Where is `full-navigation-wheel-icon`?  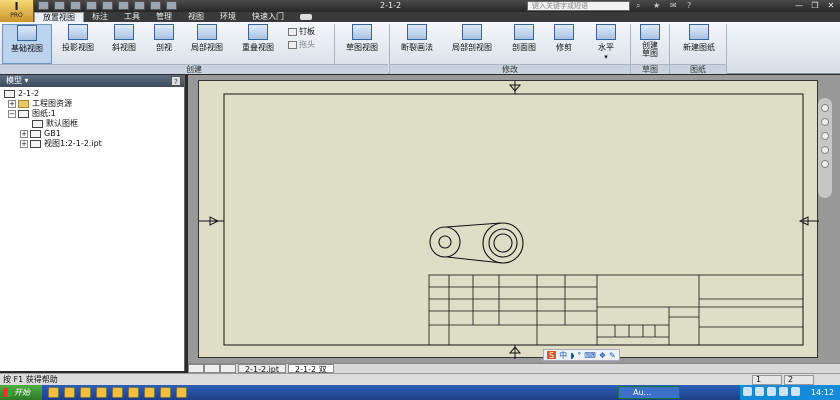 full-navigation-wheel-icon is located at coordinates (825, 108).